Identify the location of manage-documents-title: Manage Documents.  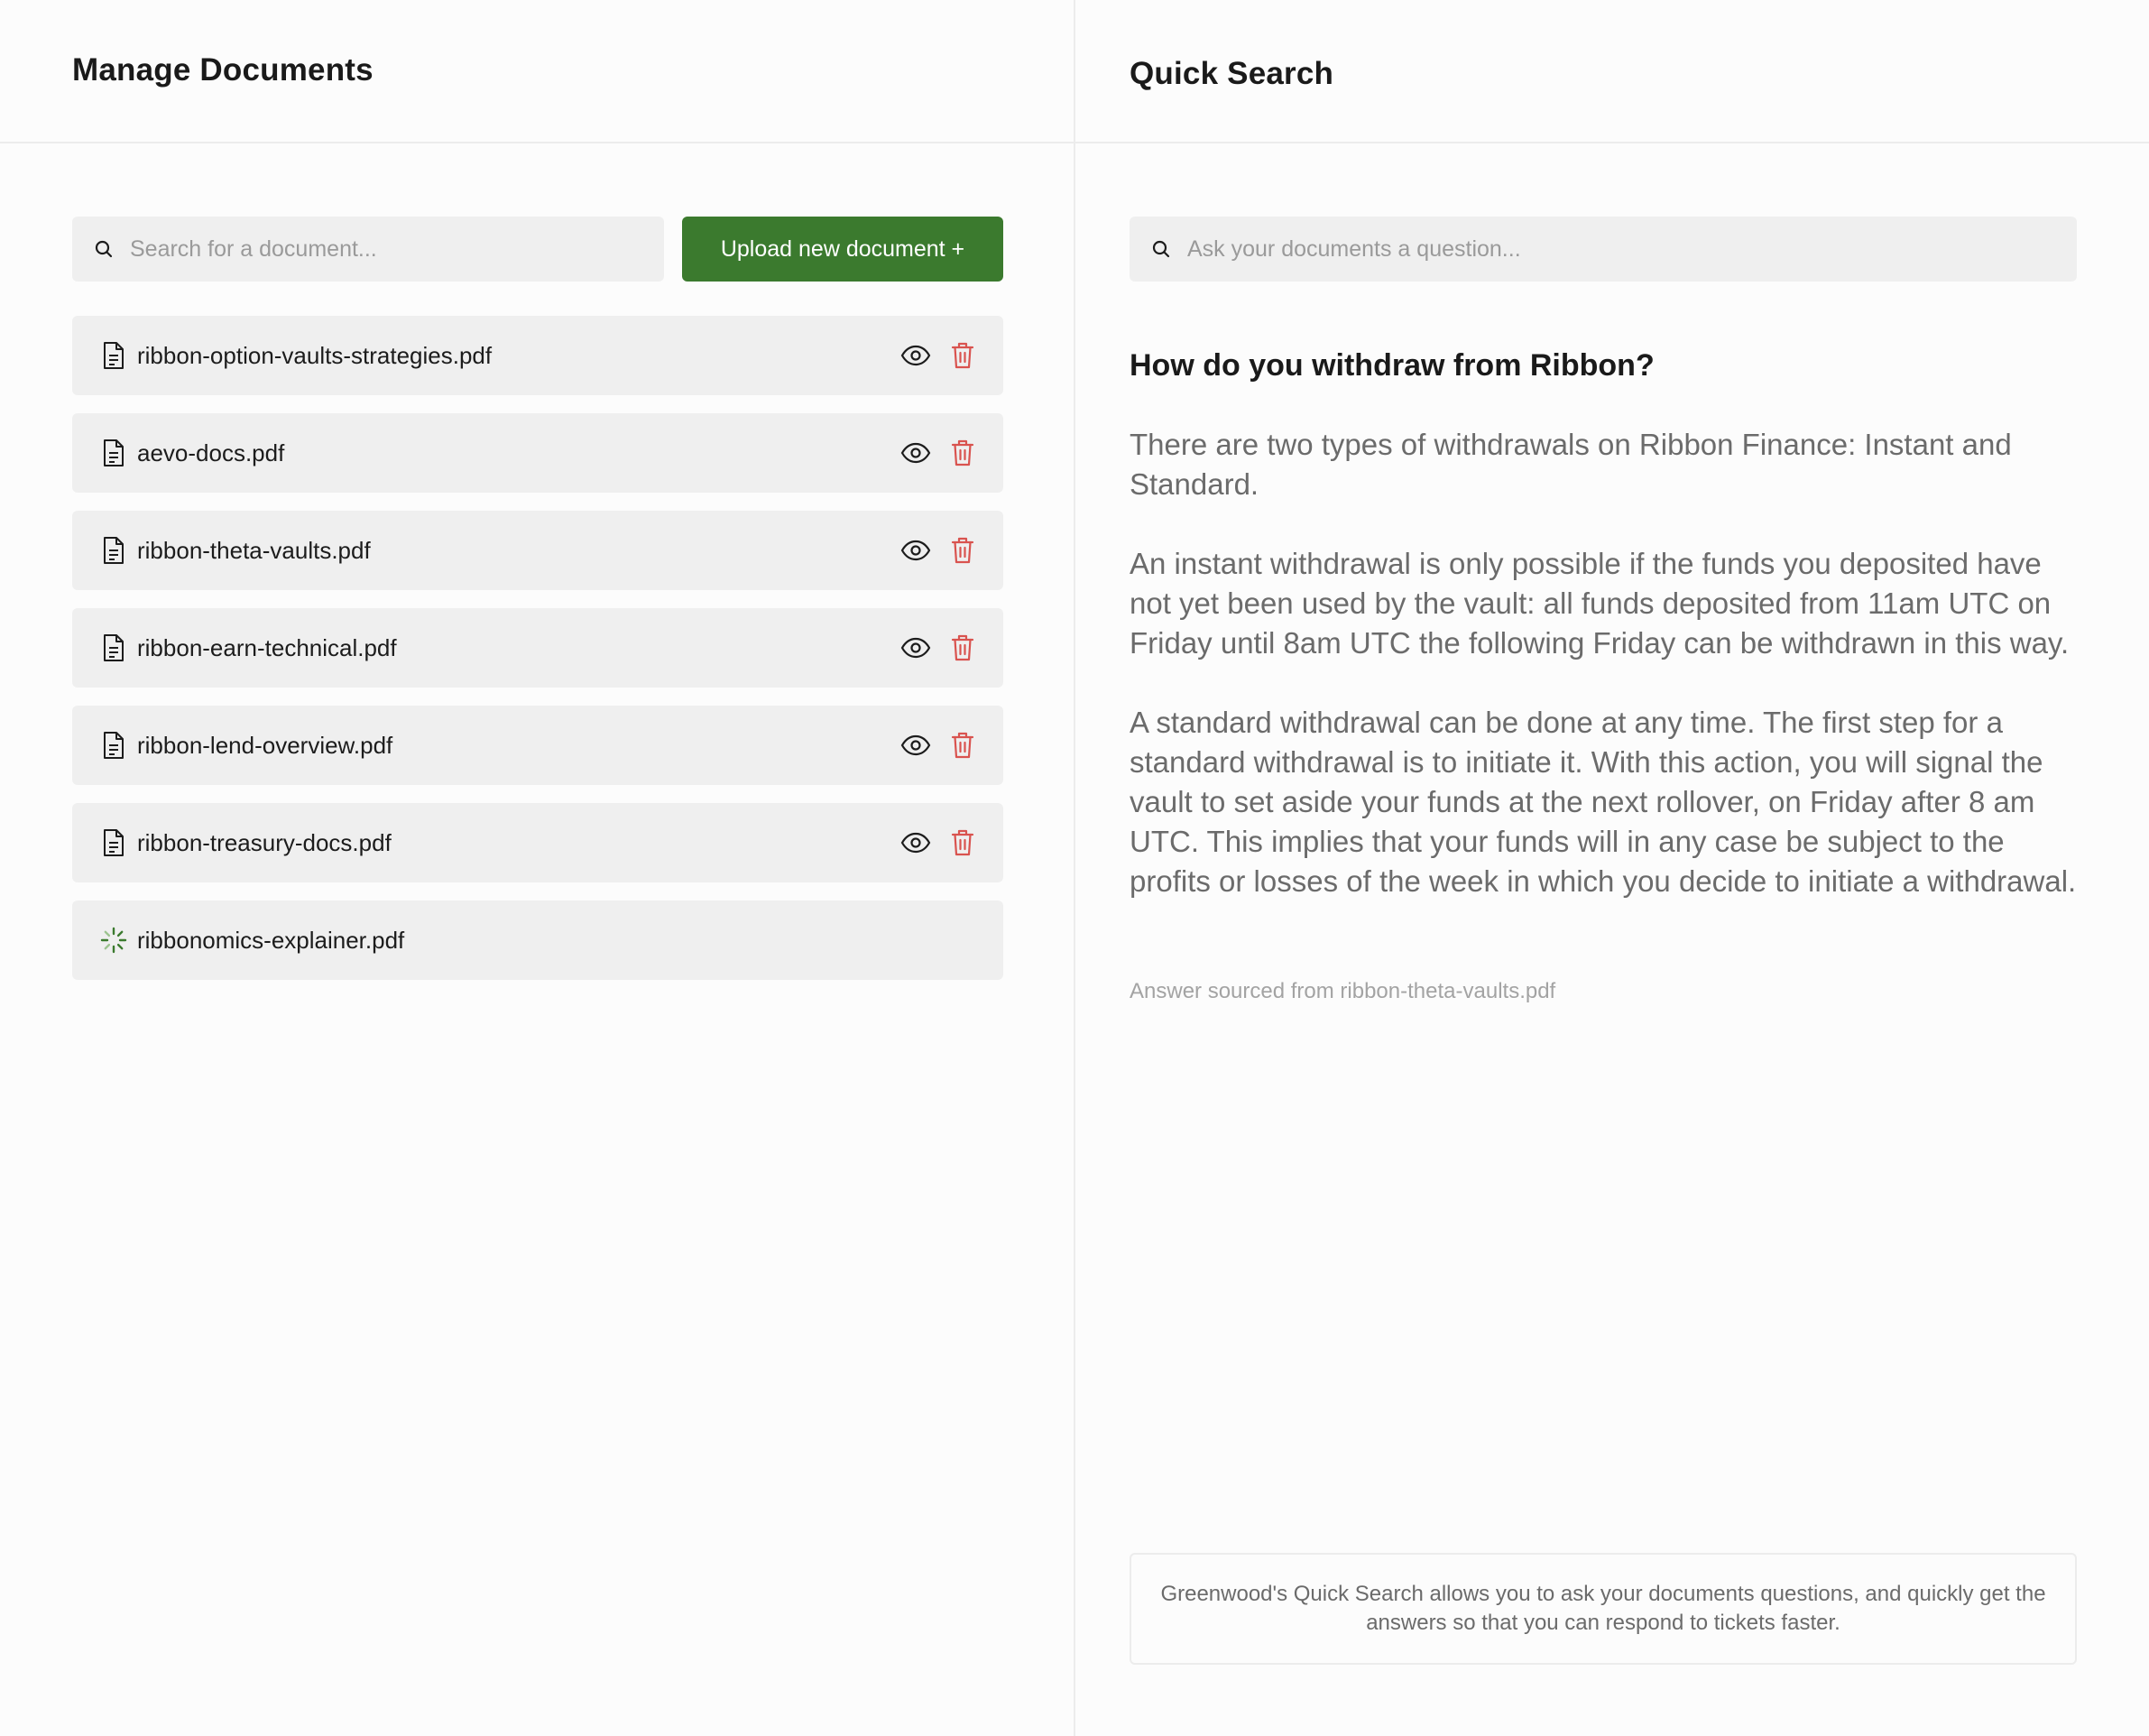
(223, 70).